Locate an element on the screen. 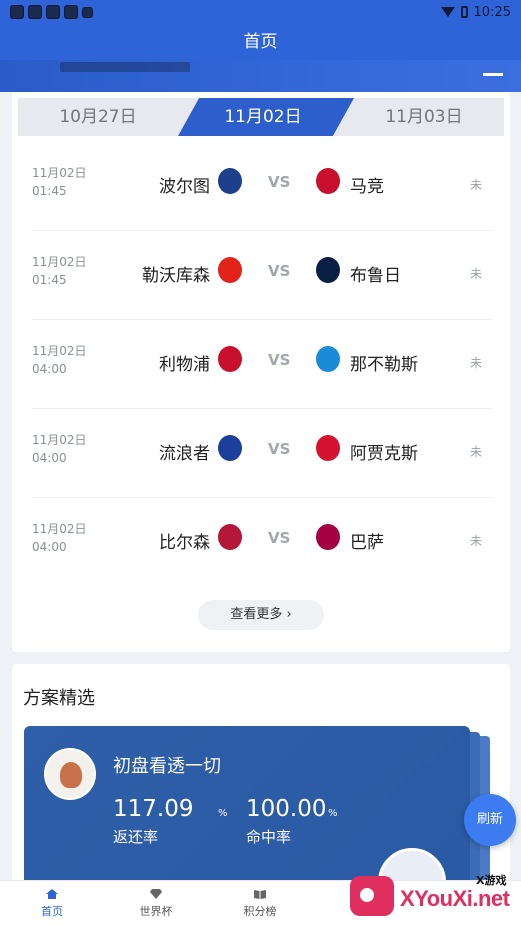 The image size is (521, 926). ajax-crest-icon is located at coordinates (328, 448).